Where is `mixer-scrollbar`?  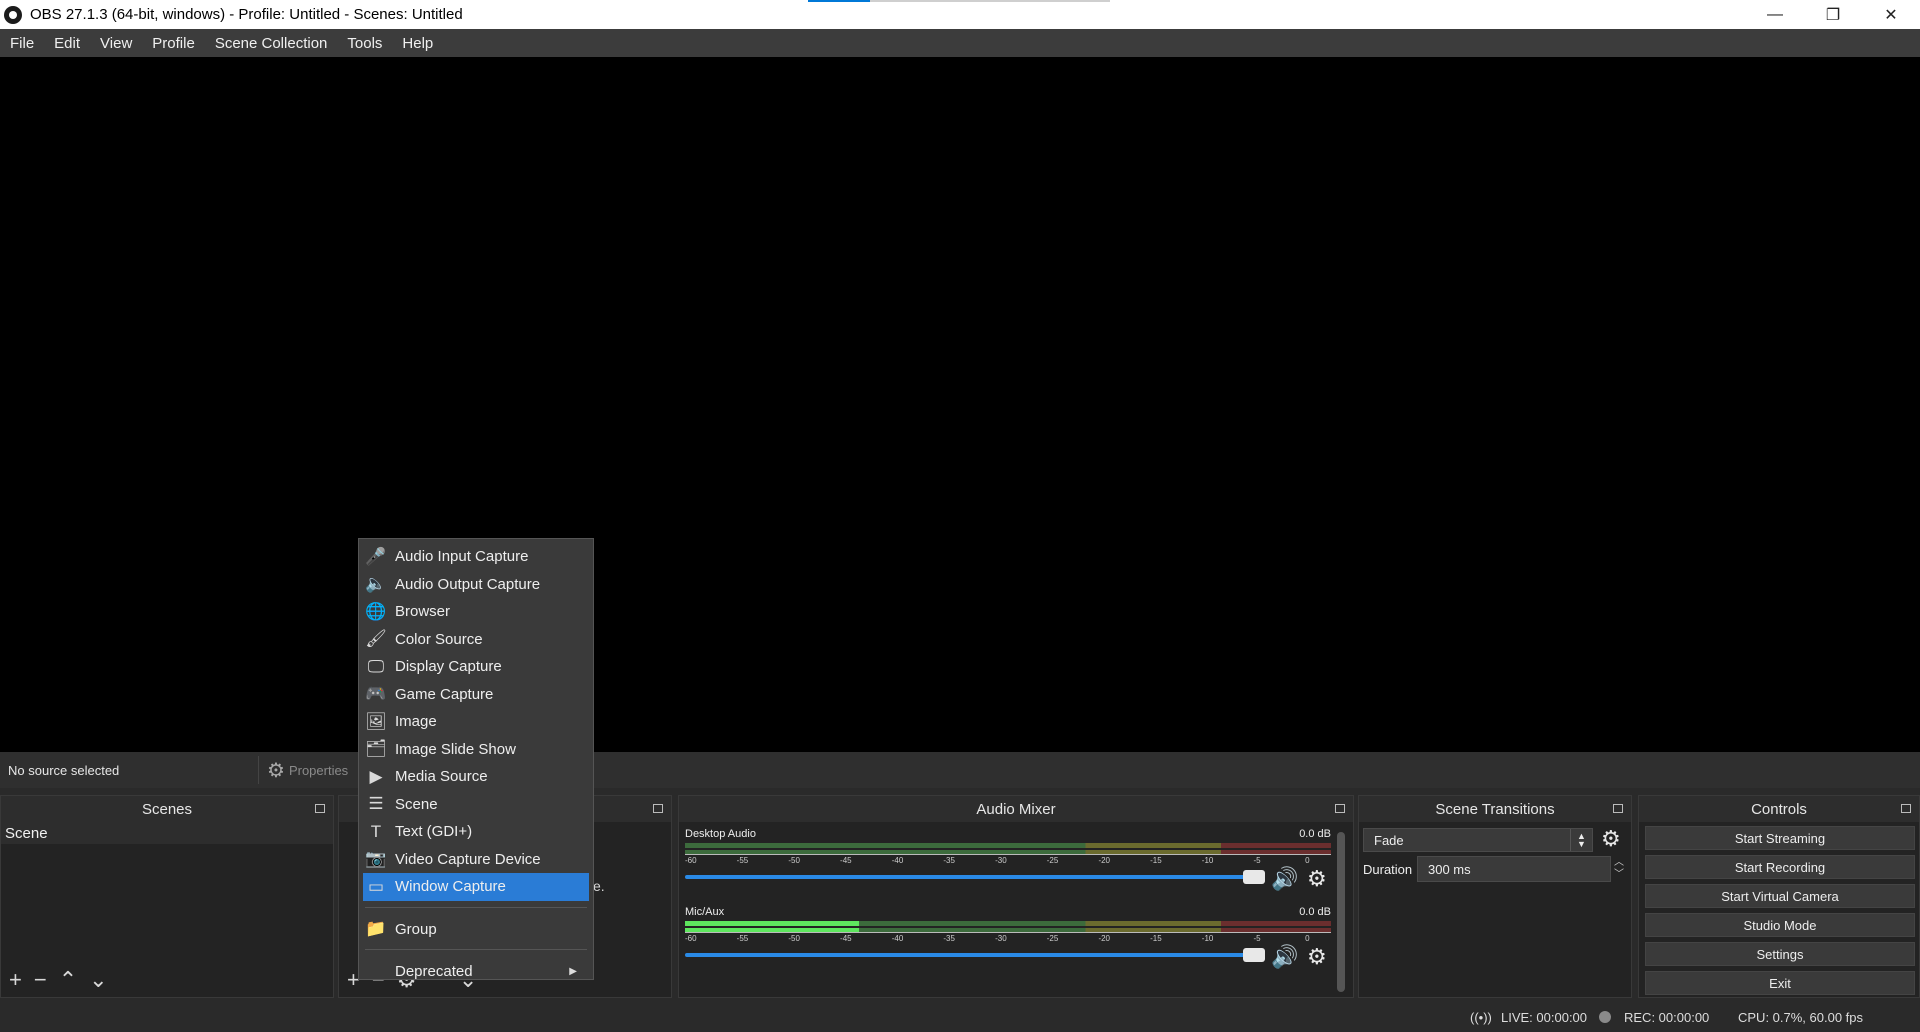 mixer-scrollbar is located at coordinates (1341, 912).